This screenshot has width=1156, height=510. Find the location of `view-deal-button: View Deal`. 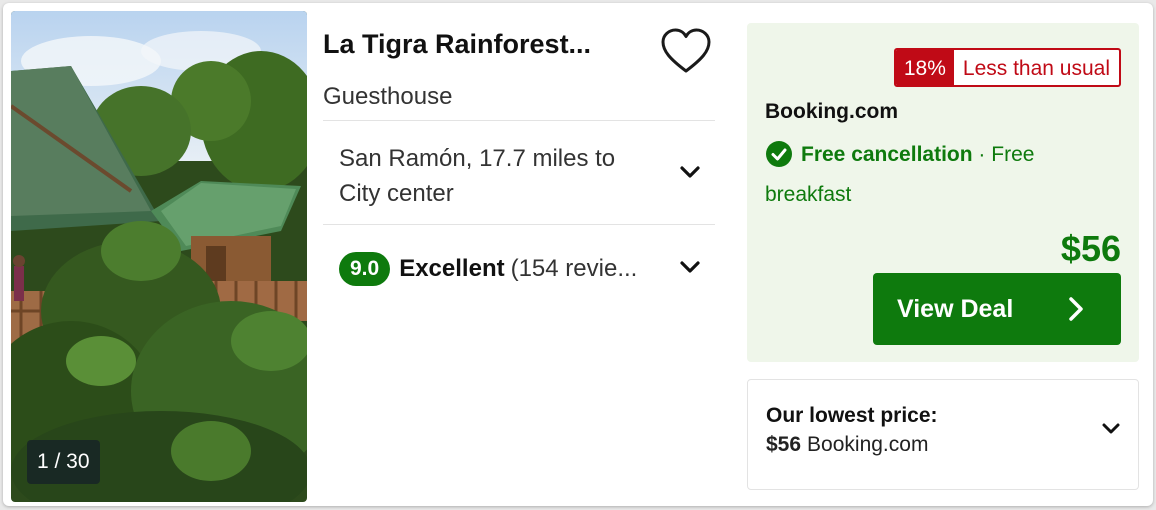

view-deal-button: View Deal is located at coordinates (997, 309).